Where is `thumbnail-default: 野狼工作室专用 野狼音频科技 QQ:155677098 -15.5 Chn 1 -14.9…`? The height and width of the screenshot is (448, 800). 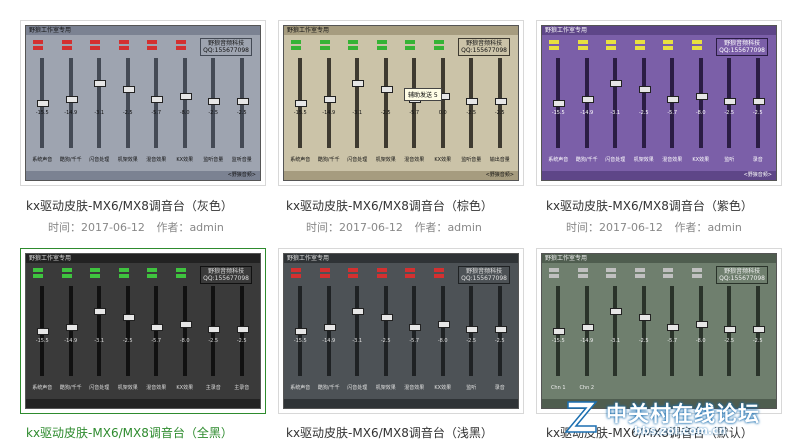 thumbnail-default: 野狼工作室专用 野狼音频科技 QQ:155677098 -15.5 Chn 1 -14.9… is located at coordinates (659, 331).